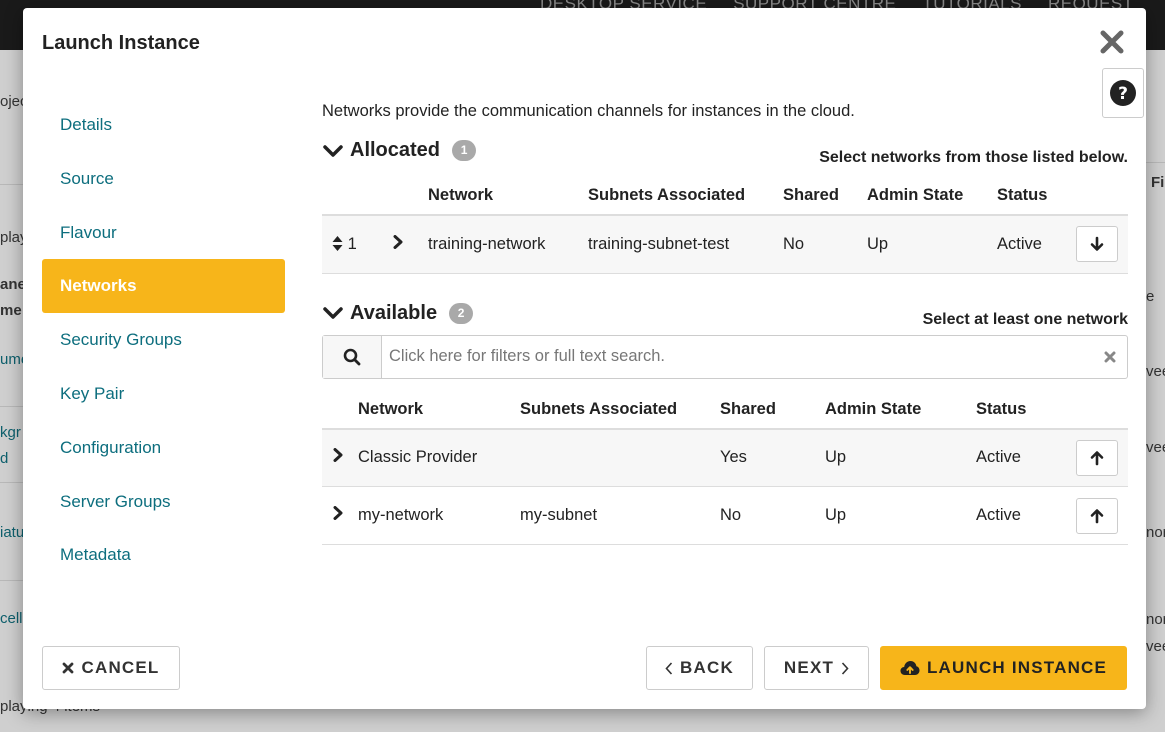  Describe the element at coordinates (394, 312) in the screenshot. I see `available-title: Available` at that location.